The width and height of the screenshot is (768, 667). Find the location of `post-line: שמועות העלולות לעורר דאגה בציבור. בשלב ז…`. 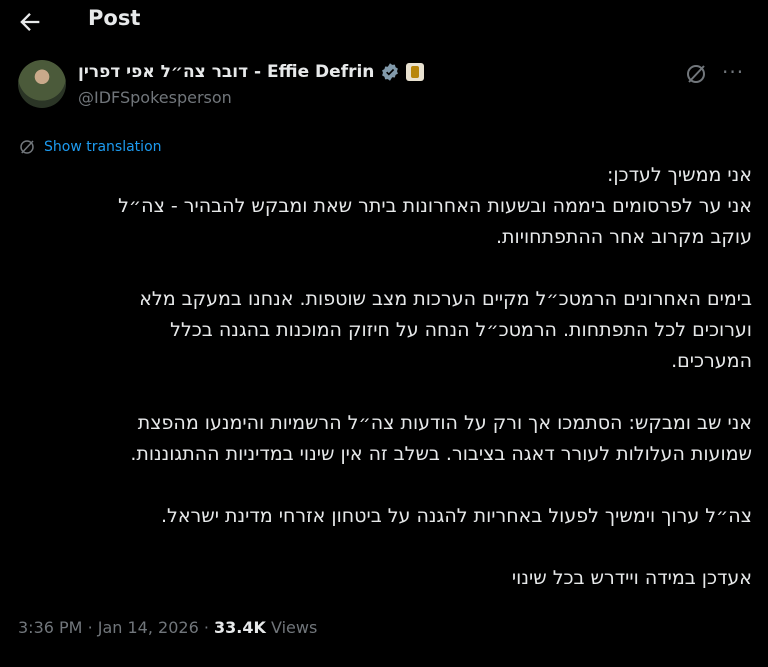

post-line: שמועות העלולות לעורר דאגה בציבור. בשלב ז… is located at coordinates (441, 454).